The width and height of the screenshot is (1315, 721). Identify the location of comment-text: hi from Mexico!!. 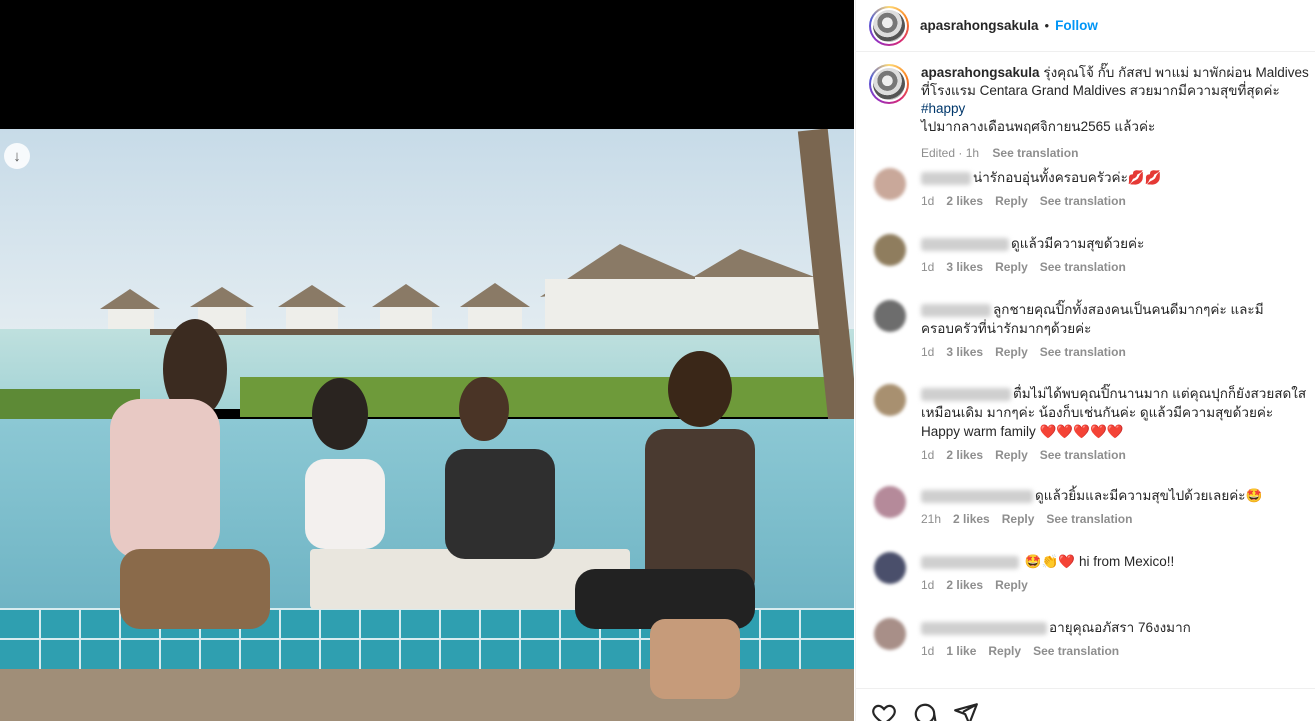
(1126, 561).